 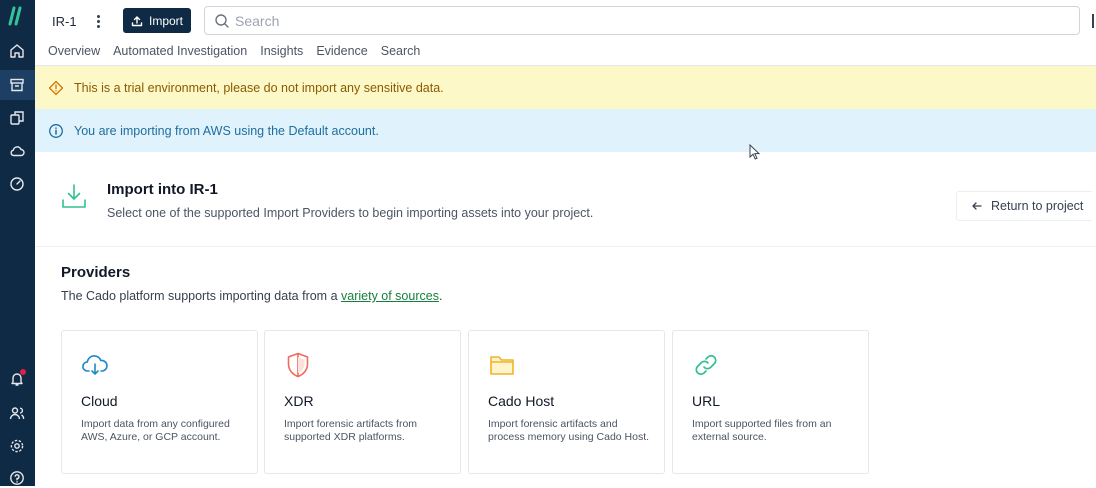 I want to click on provider-title: URL, so click(x=706, y=401).